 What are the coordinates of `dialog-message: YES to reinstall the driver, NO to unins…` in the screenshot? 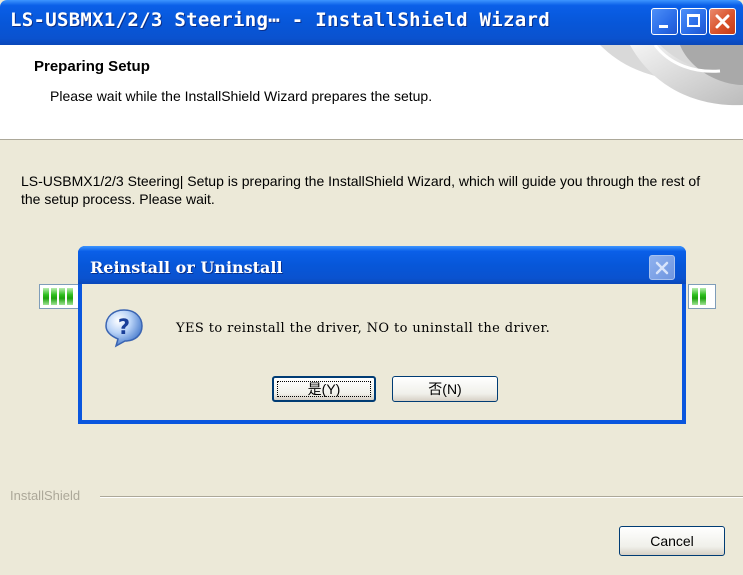 It's located at (363, 328).